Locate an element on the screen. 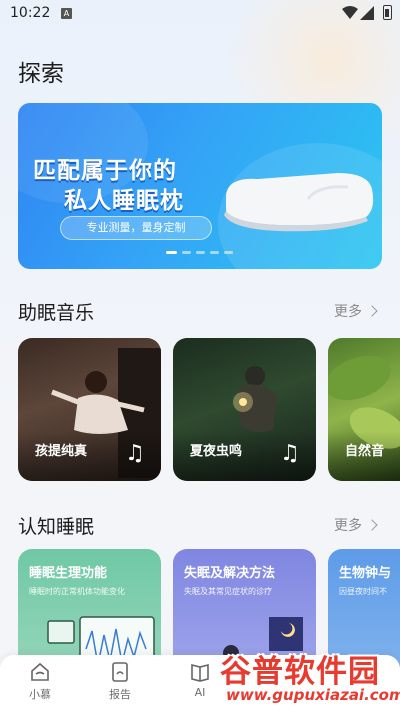 This screenshot has width=400, height=711. pillow-image is located at coordinates (299, 202).